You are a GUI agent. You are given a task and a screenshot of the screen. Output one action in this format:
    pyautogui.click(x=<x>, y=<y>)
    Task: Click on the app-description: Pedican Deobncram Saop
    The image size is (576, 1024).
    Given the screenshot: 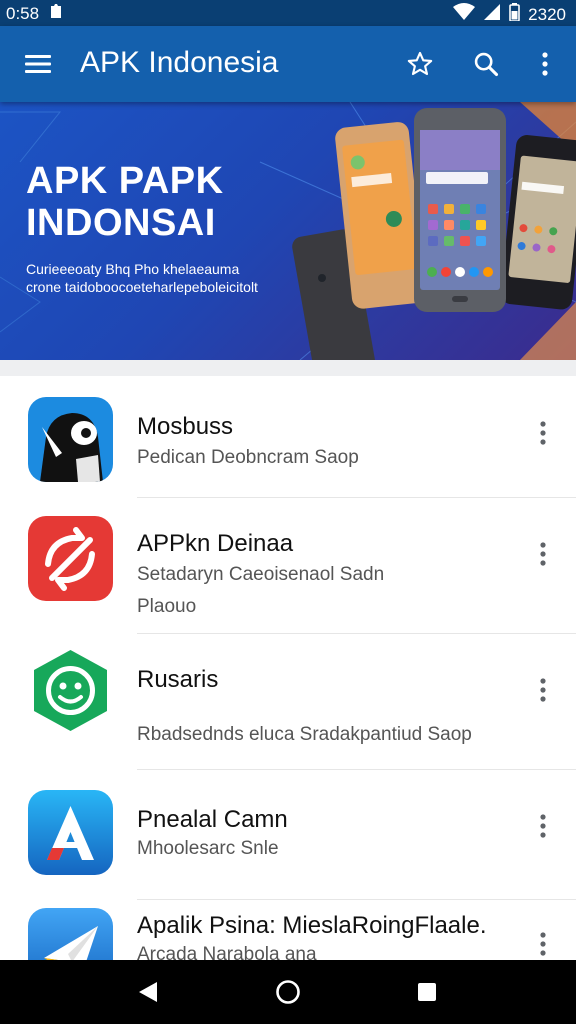 What is the action you would take?
    pyautogui.click(x=248, y=457)
    